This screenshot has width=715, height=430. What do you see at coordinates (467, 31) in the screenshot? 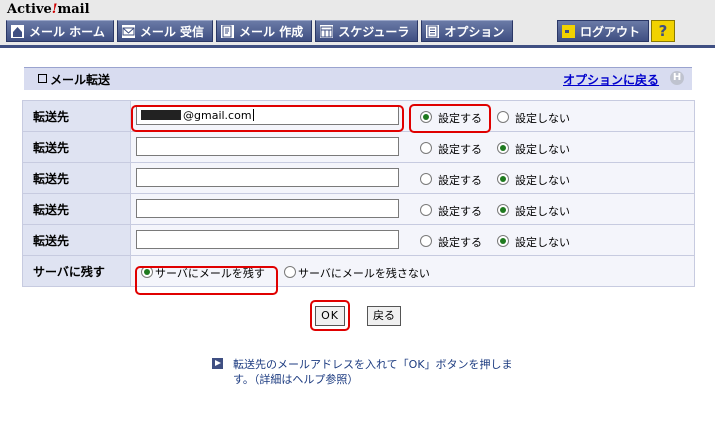
I see `nav-options: オプション` at bounding box center [467, 31].